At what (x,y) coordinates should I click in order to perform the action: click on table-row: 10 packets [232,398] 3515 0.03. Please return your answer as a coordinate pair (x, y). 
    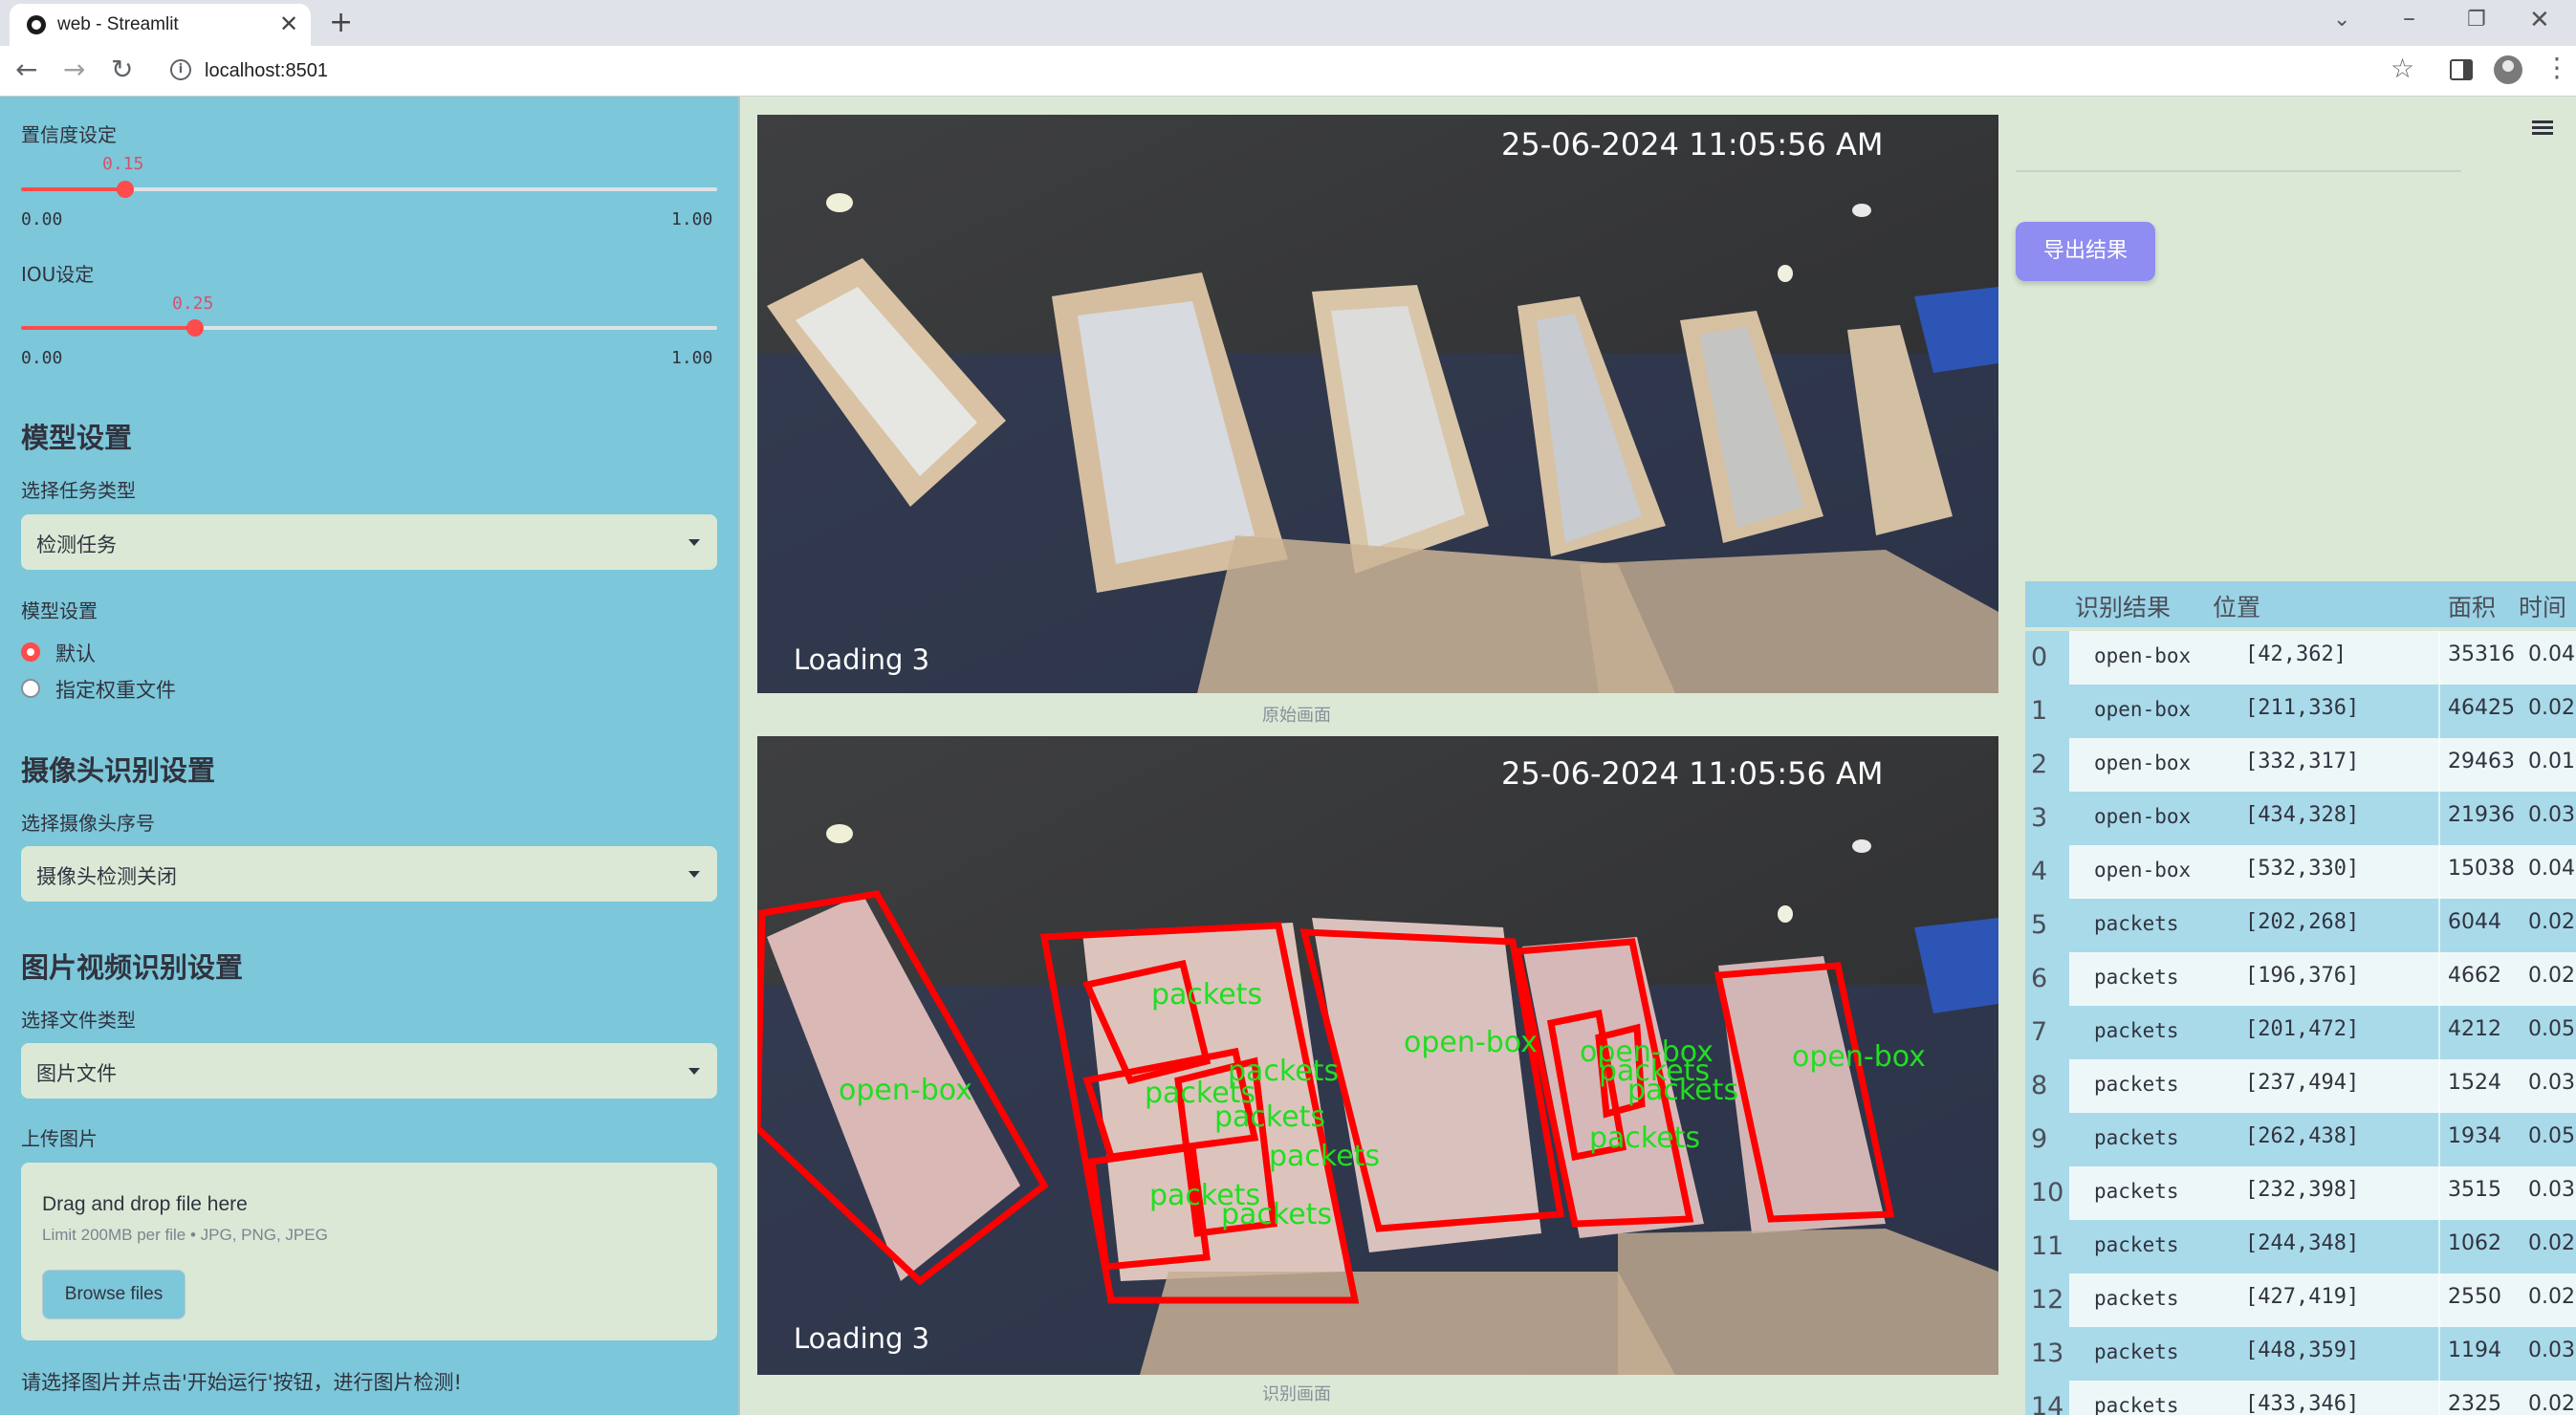
    Looking at the image, I should click on (2300, 1193).